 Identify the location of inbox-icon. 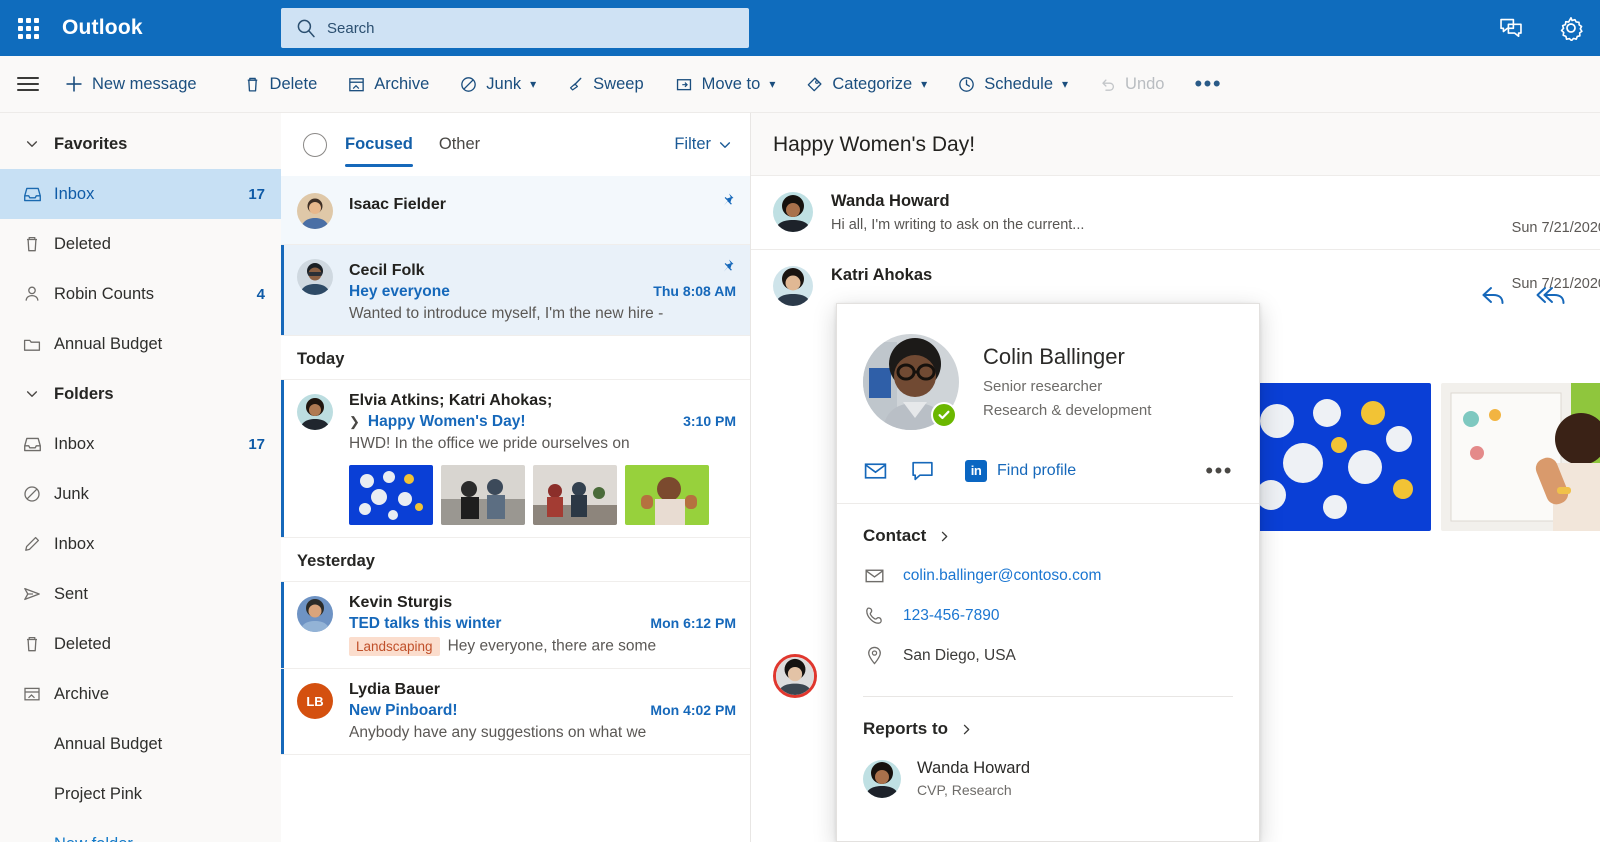
(32, 194).